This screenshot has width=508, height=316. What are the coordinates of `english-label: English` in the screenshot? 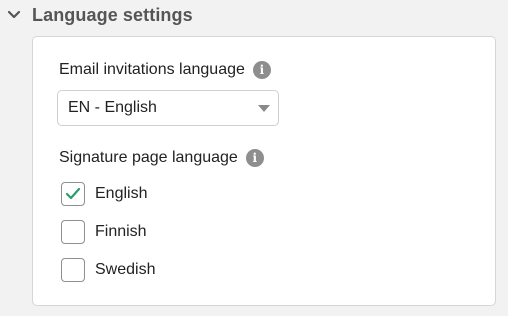 It's located at (121, 193).